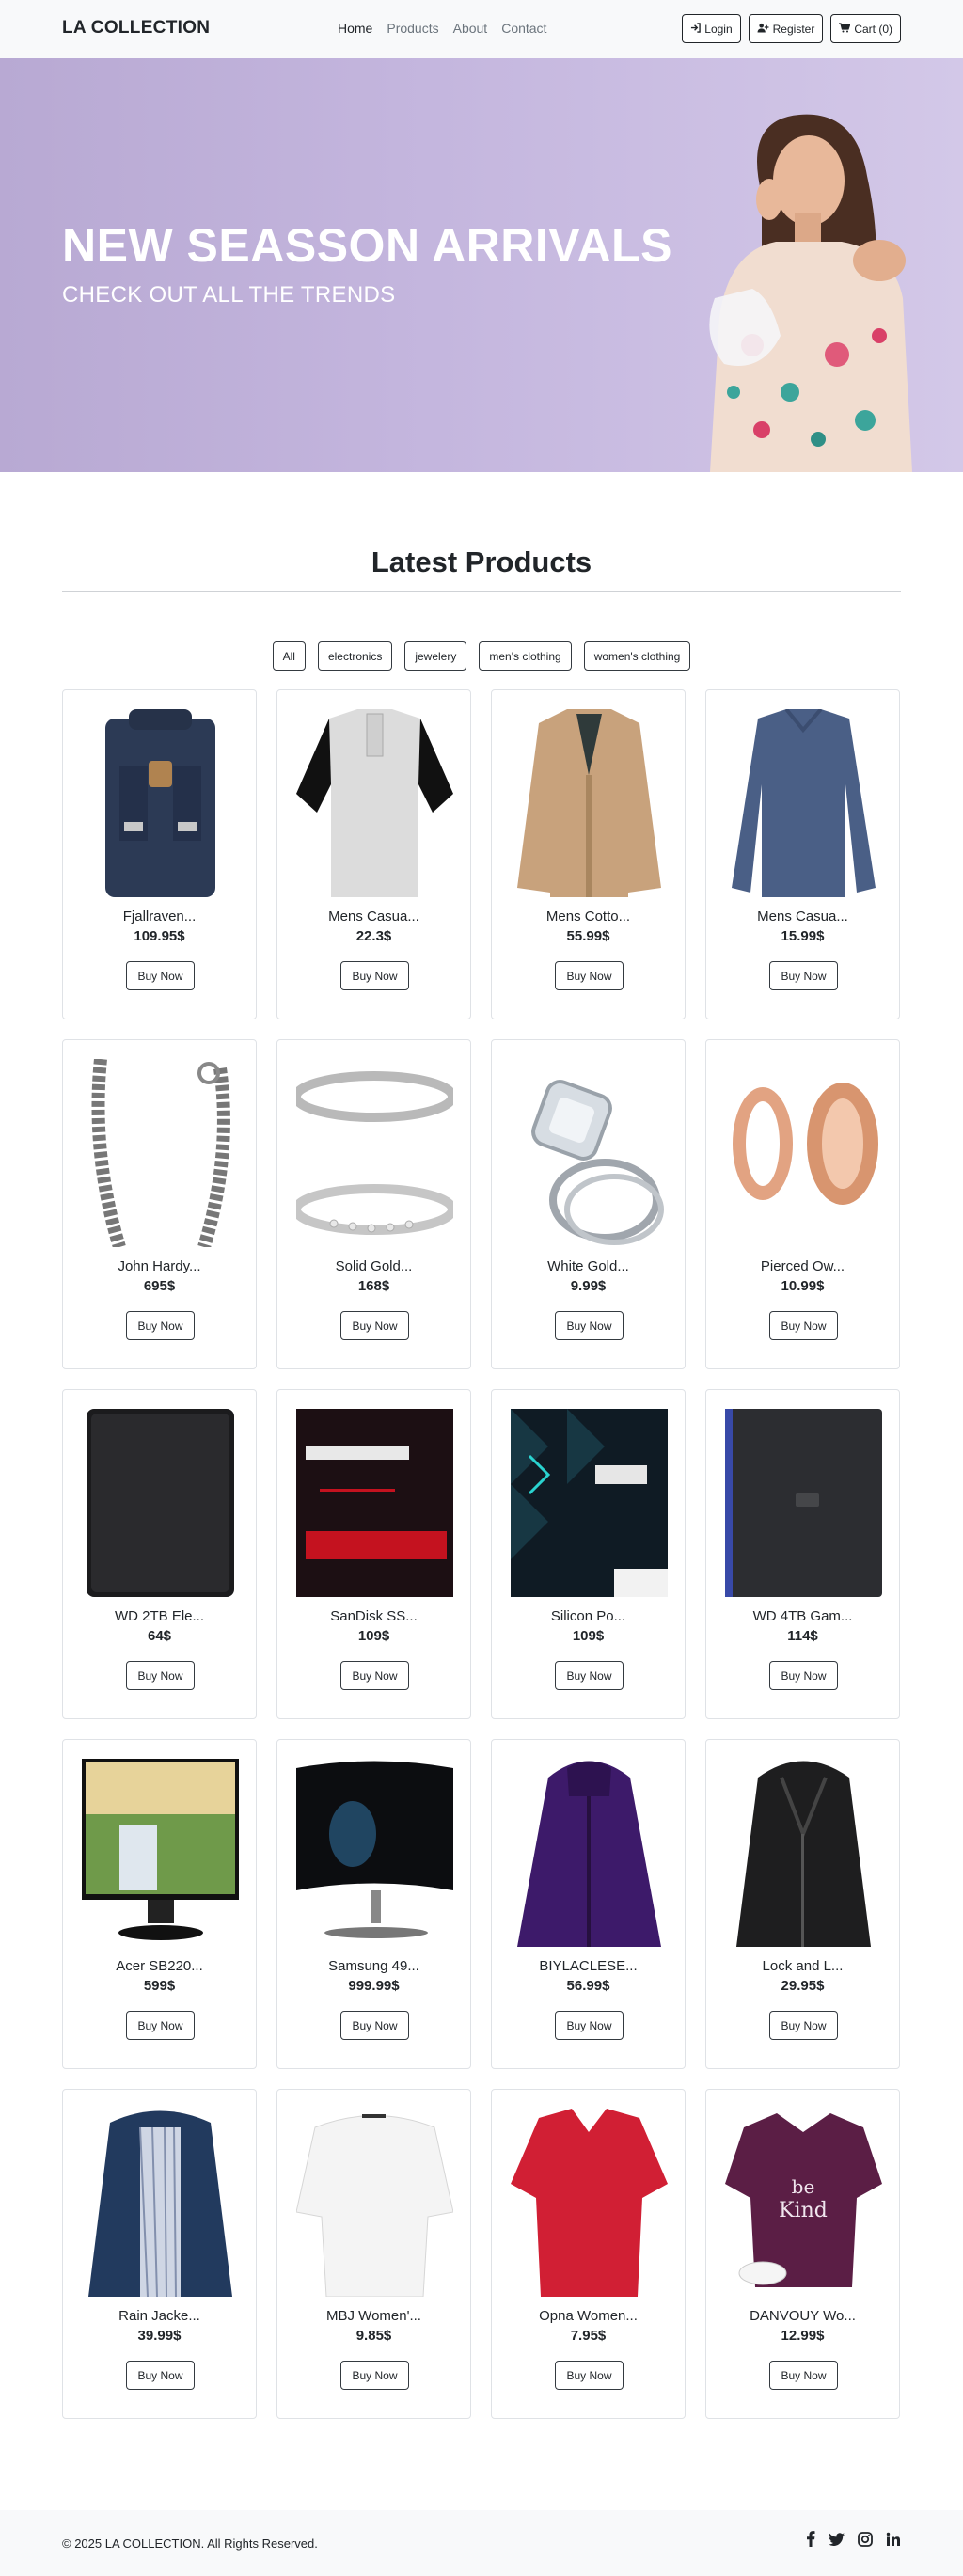  Describe the element at coordinates (803, 803) in the screenshot. I see `longsleeve-image` at that location.